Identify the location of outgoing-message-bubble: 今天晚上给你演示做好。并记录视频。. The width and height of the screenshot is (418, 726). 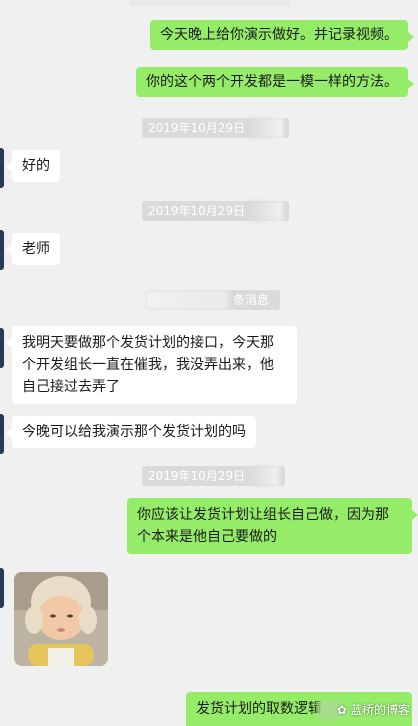
(282, 35).